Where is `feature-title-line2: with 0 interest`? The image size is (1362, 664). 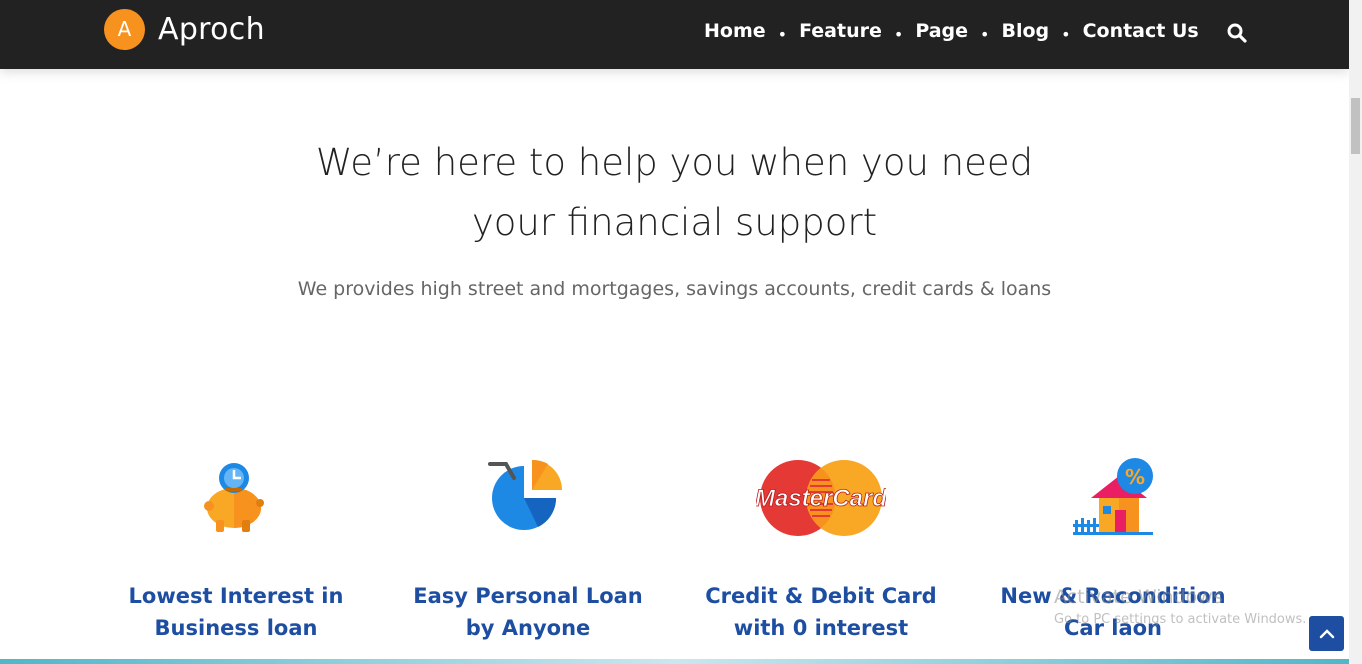
feature-title-line2: with 0 interest is located at coordinates (821, 628).